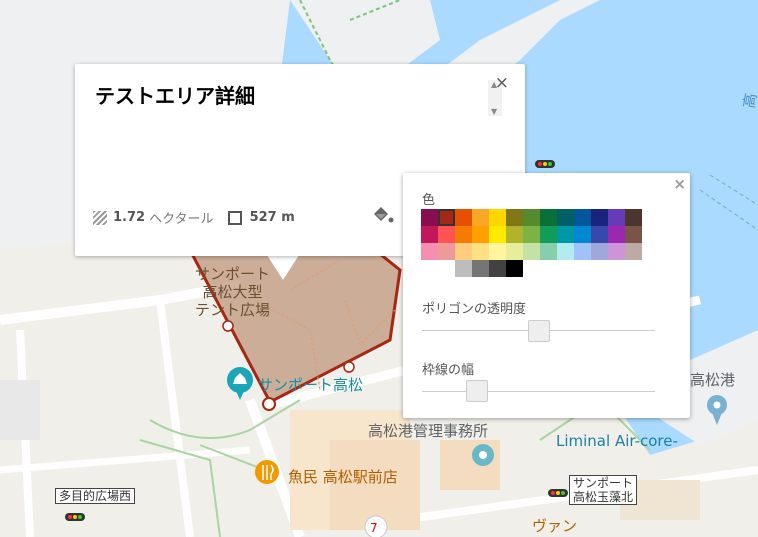 This screenshot has width=758, height=537. Describe the element at coordinates (272, 217) in the screenshot. I see `perimeter-value: 527 m` at that location.